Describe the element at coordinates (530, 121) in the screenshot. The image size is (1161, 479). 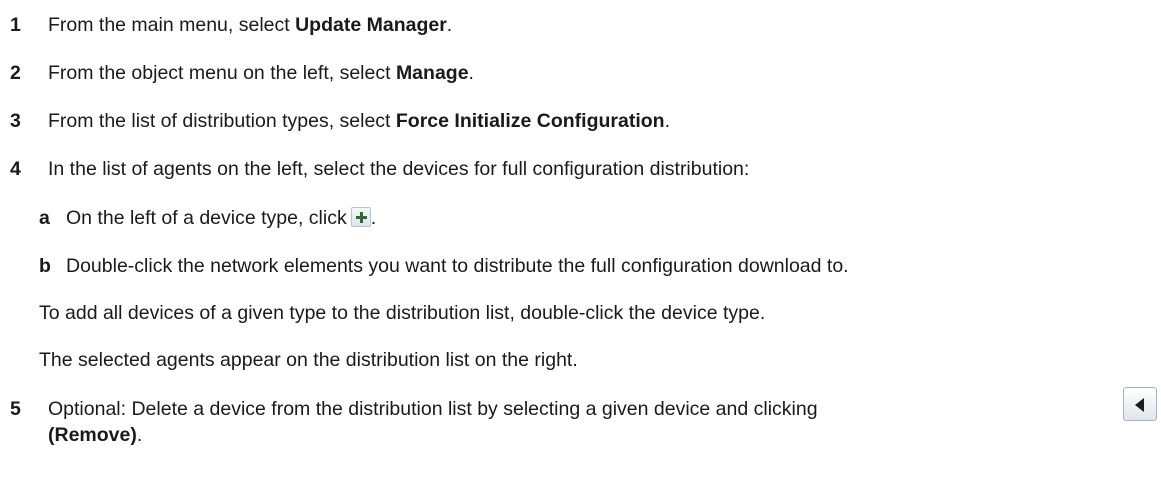
I see `ui-term-force-initialize-configuration: Force Initialize Configuration` at that location.